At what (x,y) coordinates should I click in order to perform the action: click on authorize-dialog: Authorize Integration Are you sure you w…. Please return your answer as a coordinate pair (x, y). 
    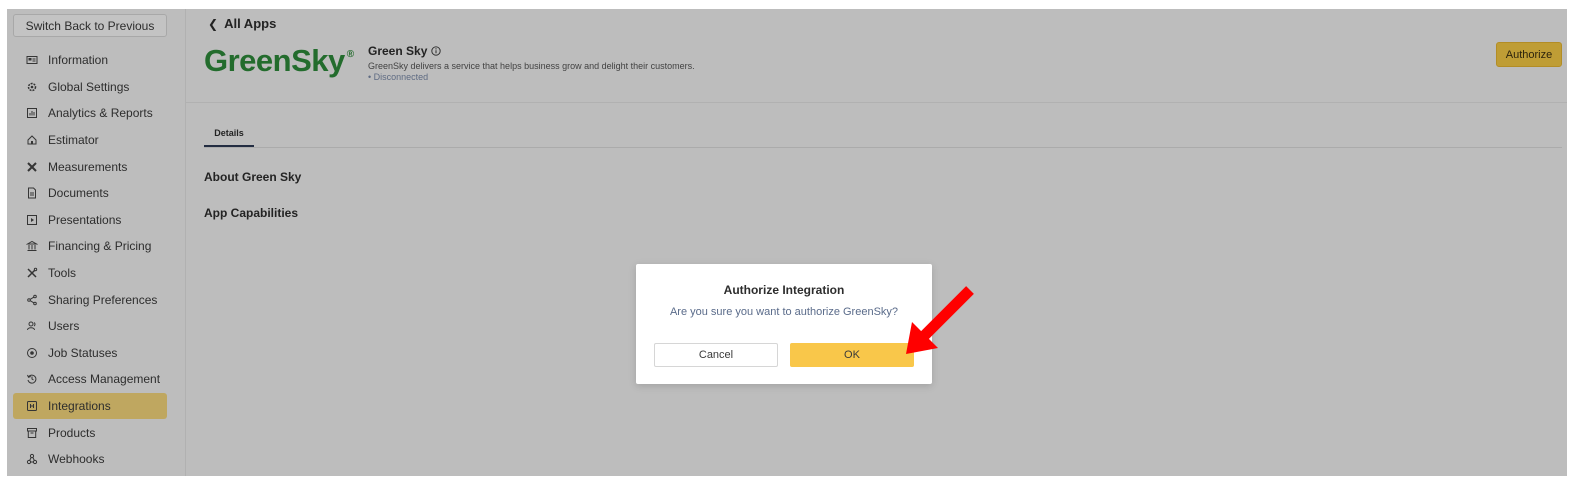
    Looking at the image, I should click on (784, 324).